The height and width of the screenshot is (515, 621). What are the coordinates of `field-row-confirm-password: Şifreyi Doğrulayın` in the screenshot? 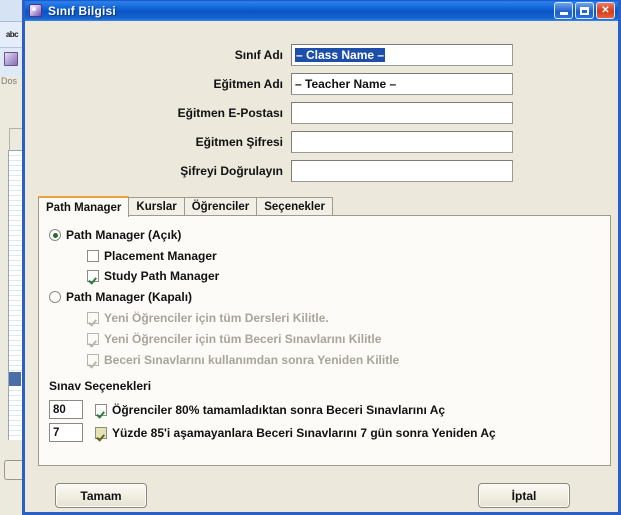 It's located at (321, 171).